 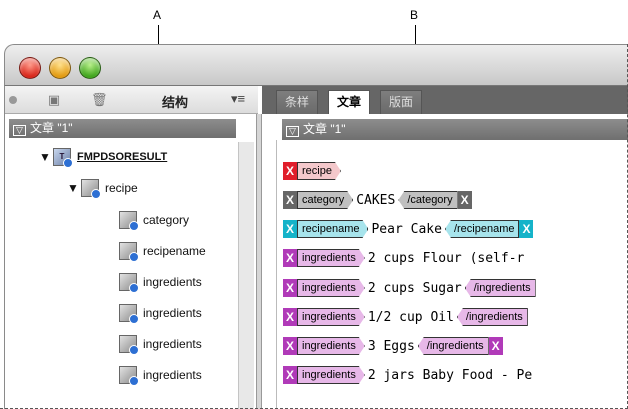 I want to click on text-element-icon: T, so click(x=63, y=158).